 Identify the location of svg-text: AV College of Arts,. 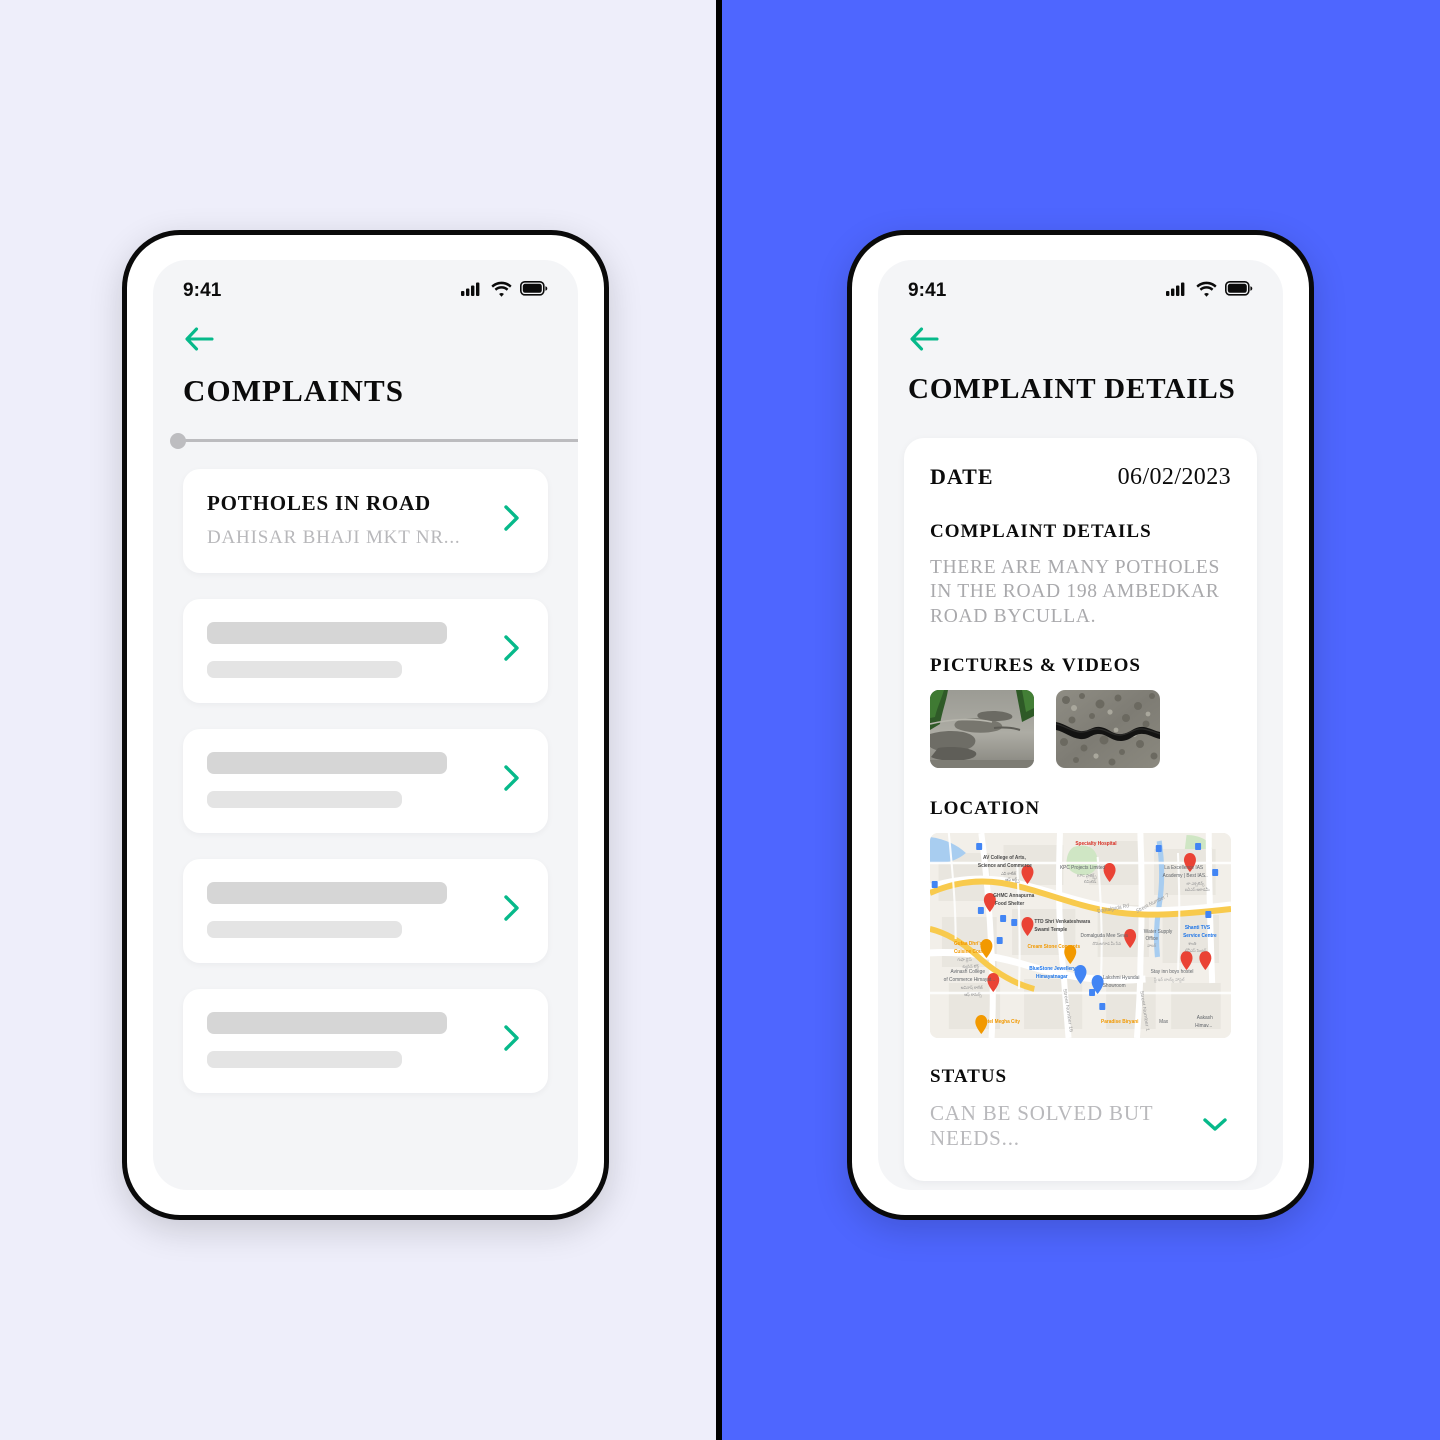
(1004, 858).